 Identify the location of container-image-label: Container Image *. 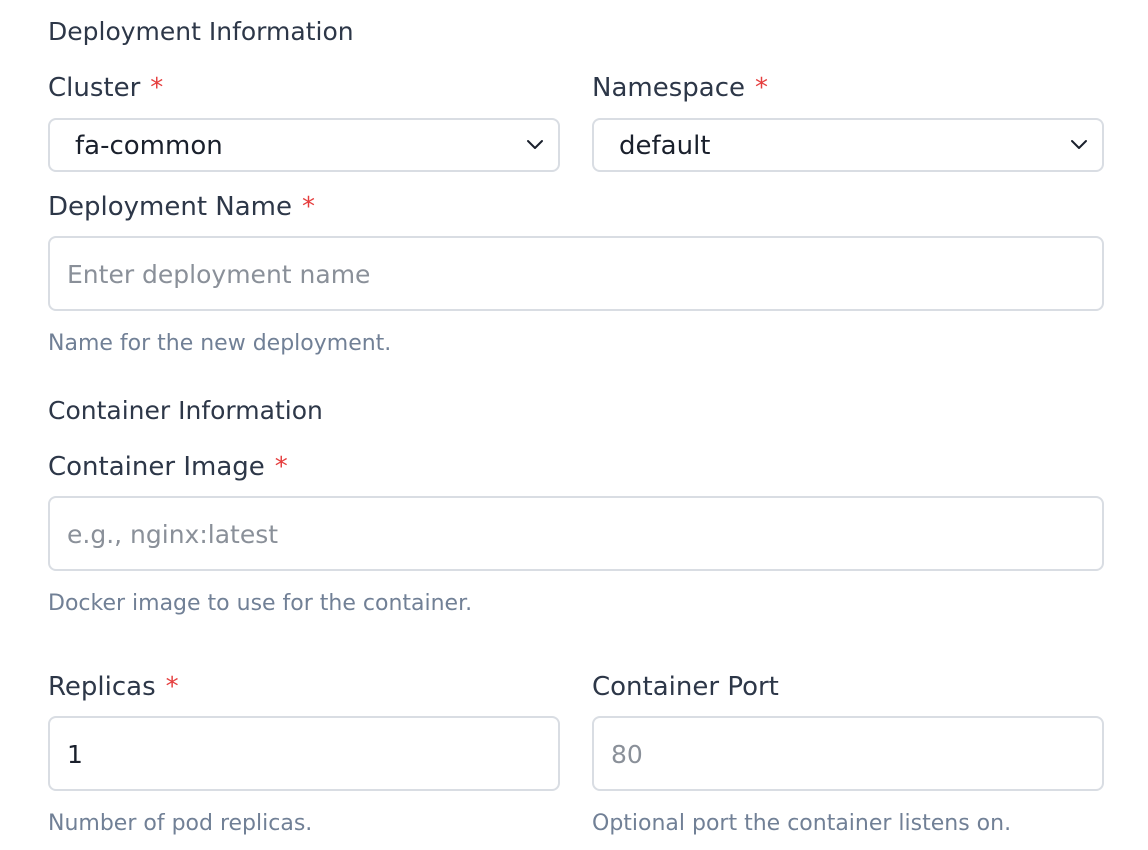
(168, 467).